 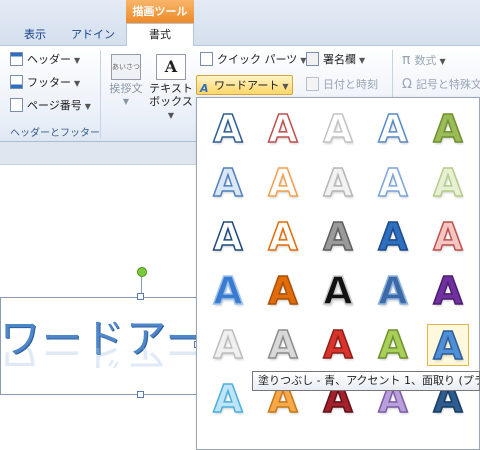 What do you see at coordinates (206, 59) in the screenshot?
I see `quick-parts-icon` at bounding box center [206, 59].